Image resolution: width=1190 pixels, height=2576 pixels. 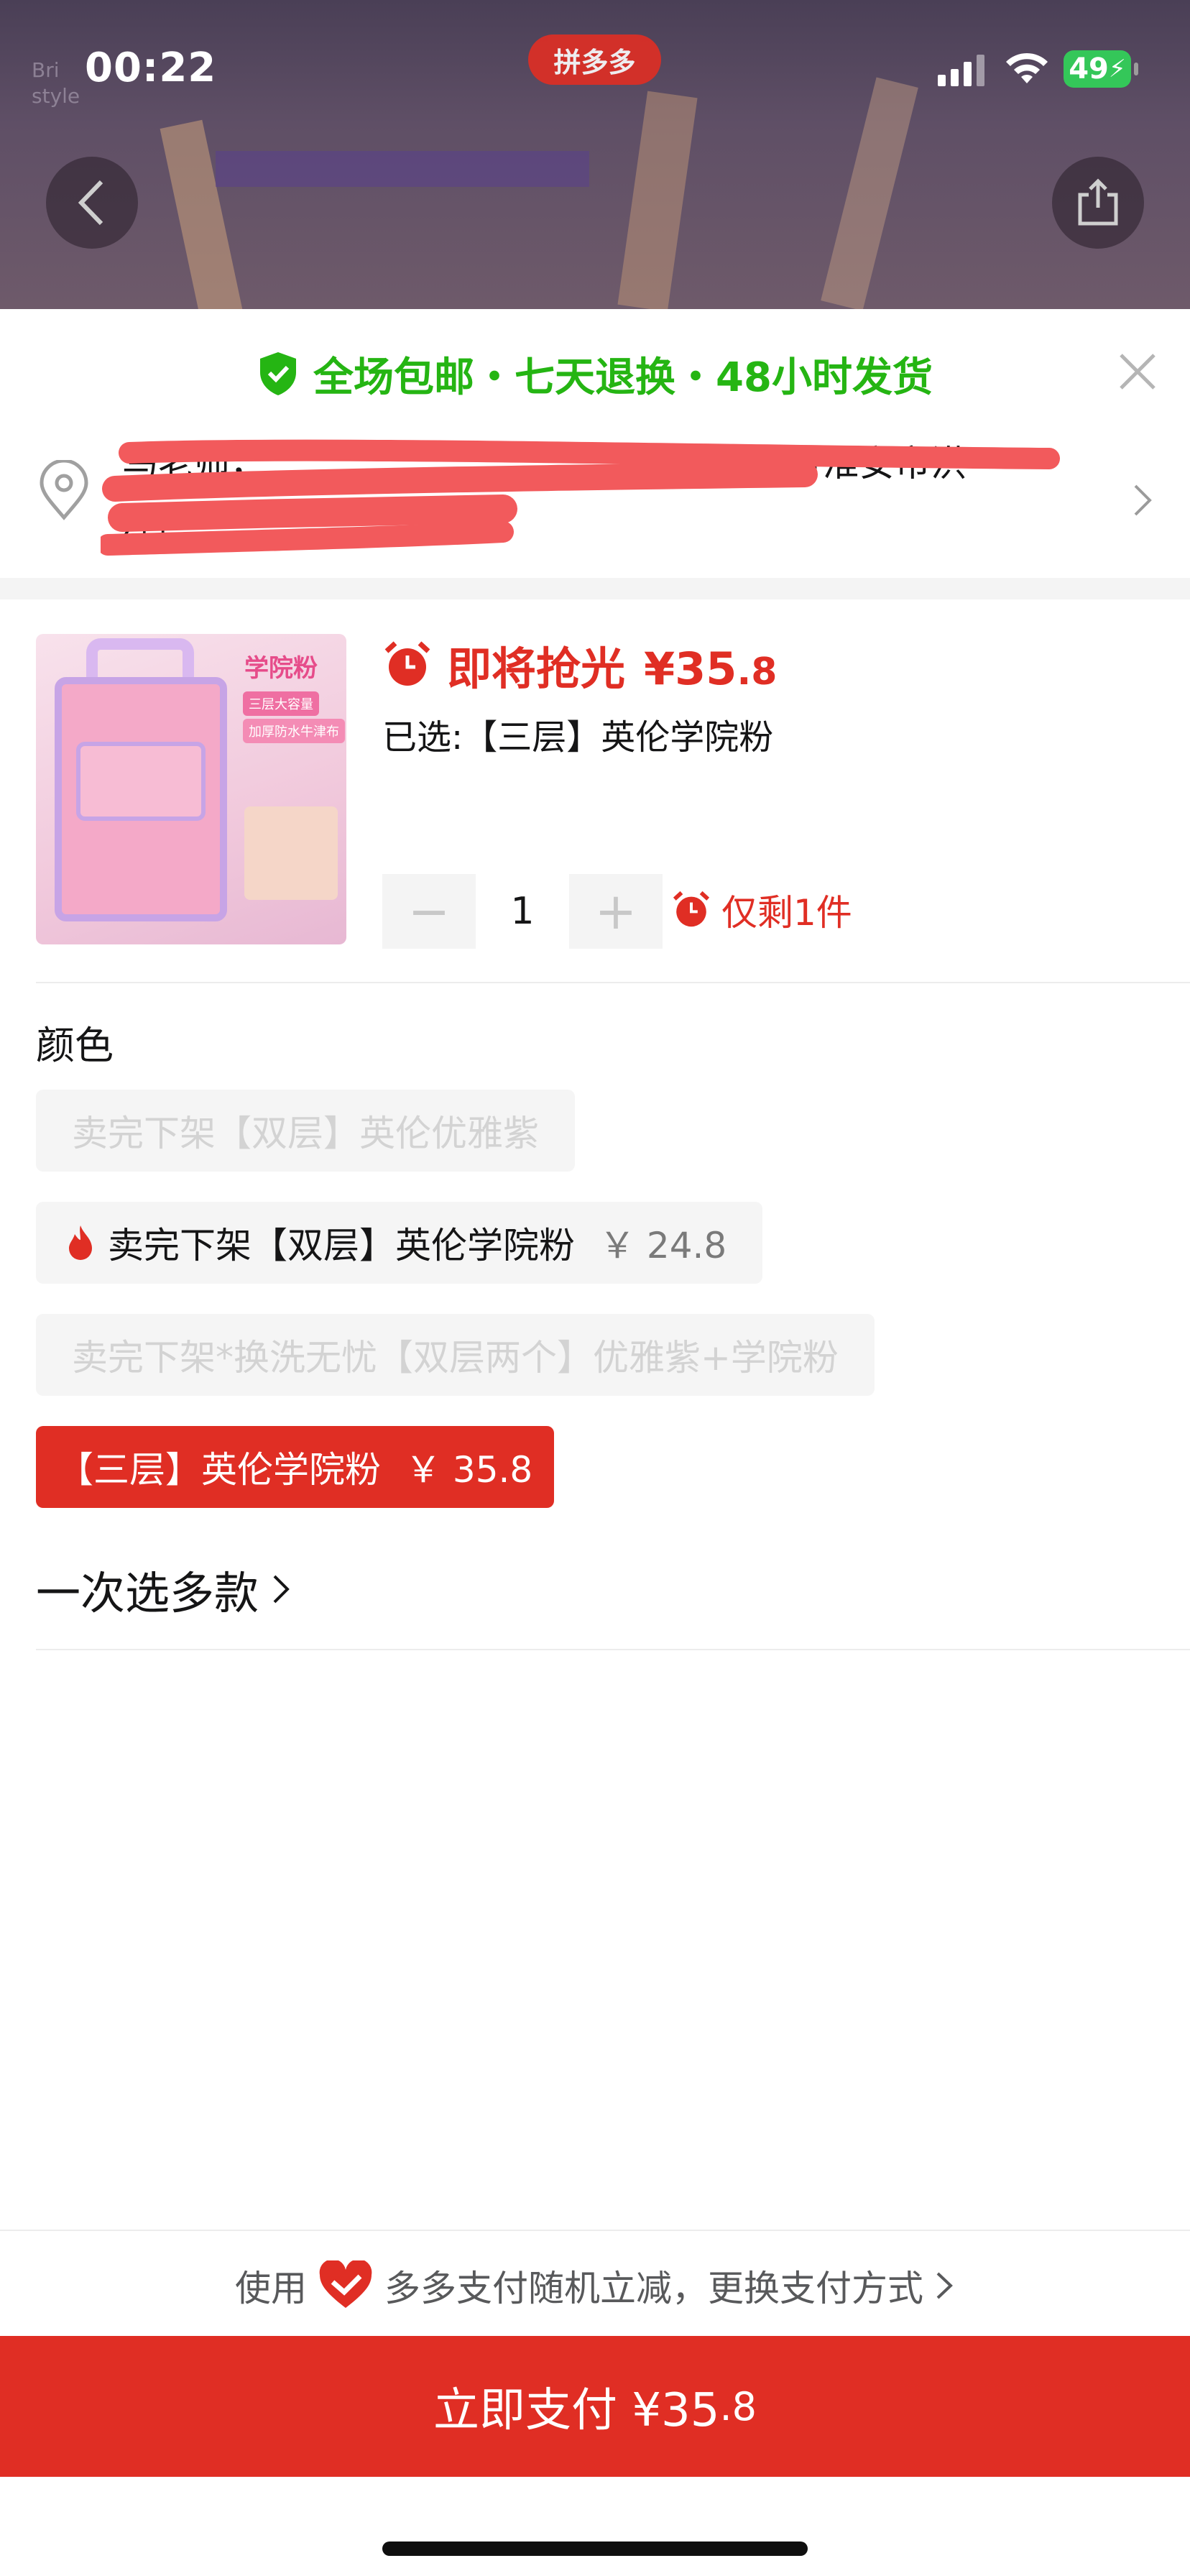 What do you see at coordinates (219, 1470) in the screenshot?
I see `option-label: 【三层】英伦学院粉` at bounding box center [219, 1470].